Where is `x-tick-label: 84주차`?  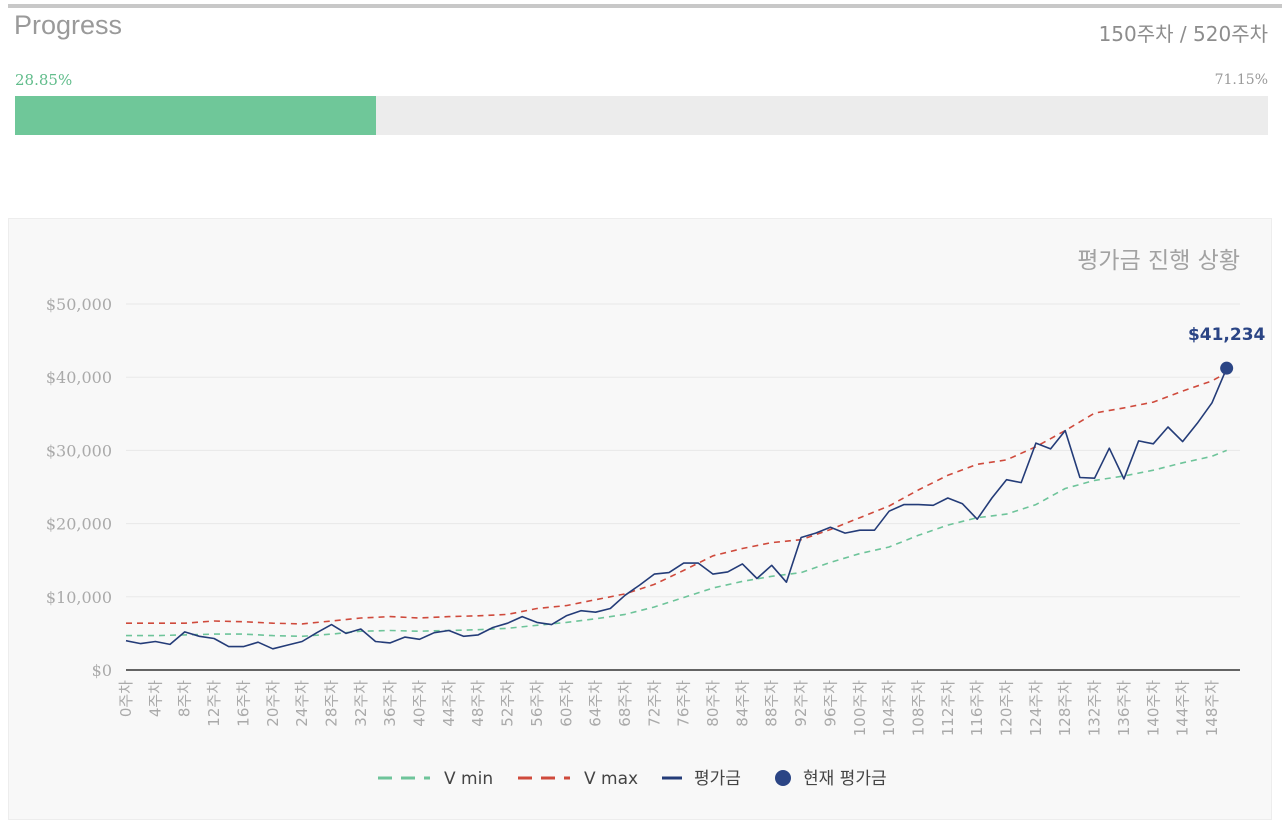
x-tick-label: 84주차 is located at coordinates (742, 703).